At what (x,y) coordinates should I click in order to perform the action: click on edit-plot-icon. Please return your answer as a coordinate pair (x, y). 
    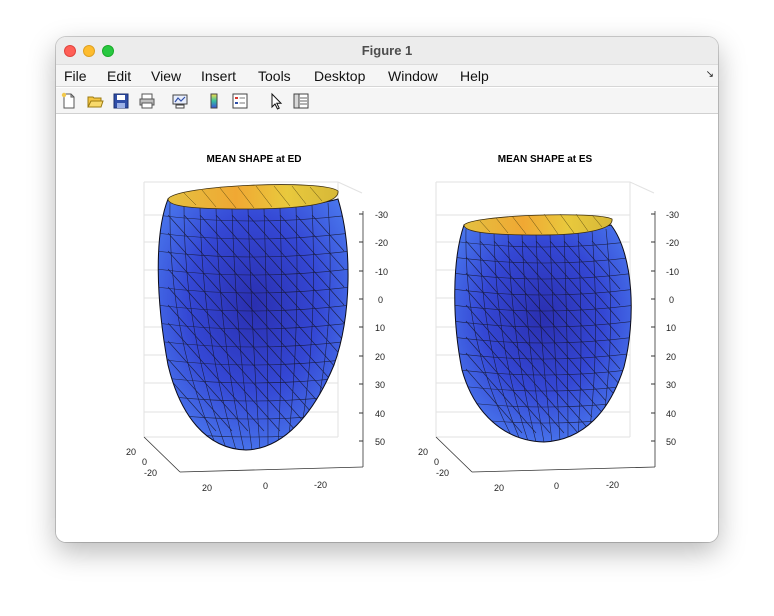
    Looking at the image, I should click on (276, 101).